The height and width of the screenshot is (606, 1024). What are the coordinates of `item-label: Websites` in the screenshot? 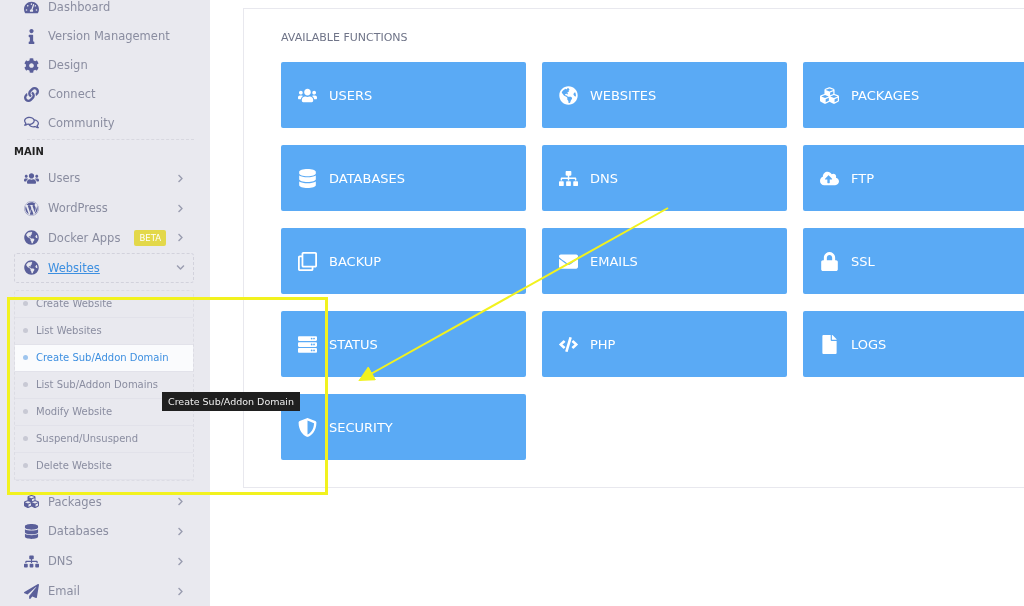 It's located at (74, 267).